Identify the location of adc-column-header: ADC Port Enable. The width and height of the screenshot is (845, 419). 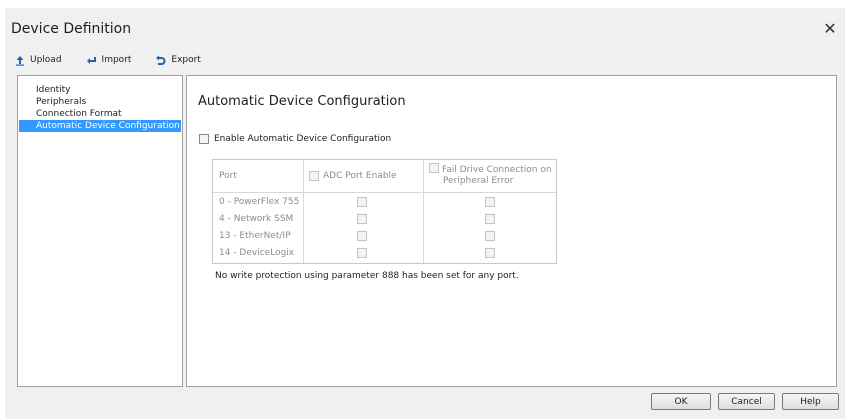
(353, 176).